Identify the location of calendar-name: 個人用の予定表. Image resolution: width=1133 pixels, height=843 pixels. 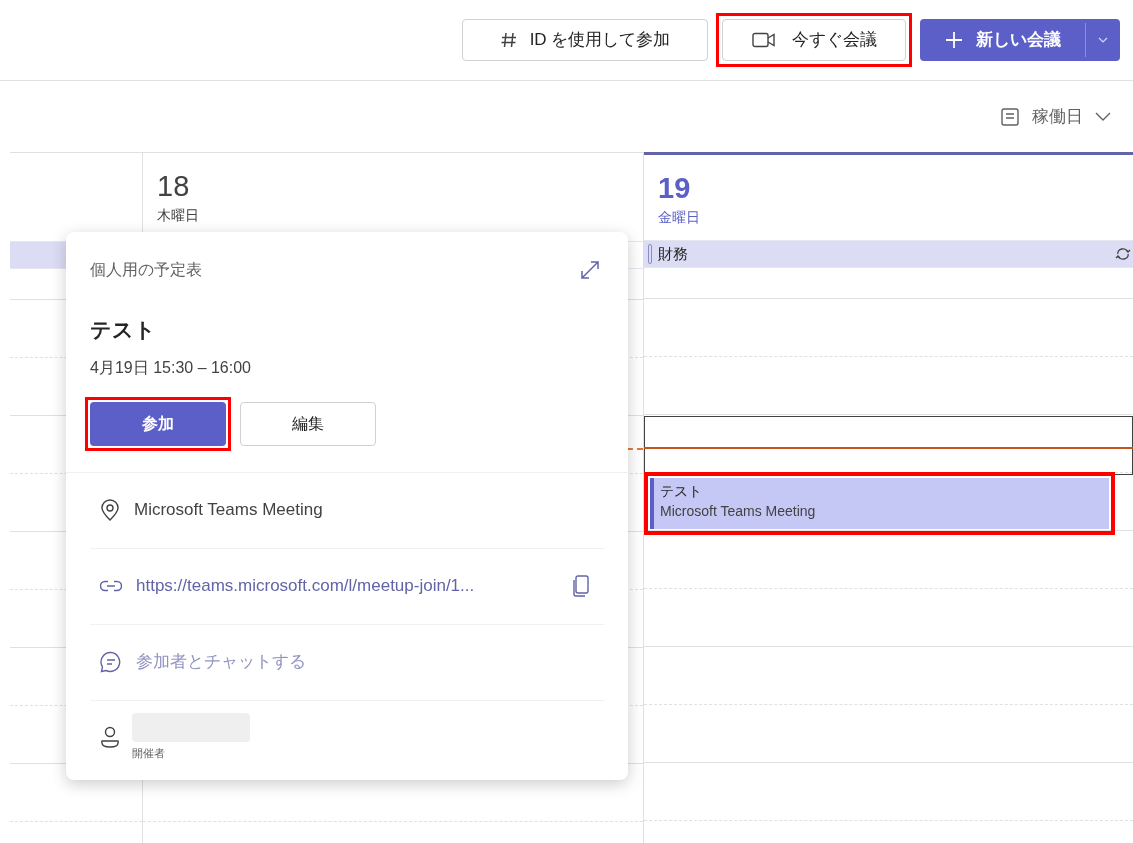
(146, 270).